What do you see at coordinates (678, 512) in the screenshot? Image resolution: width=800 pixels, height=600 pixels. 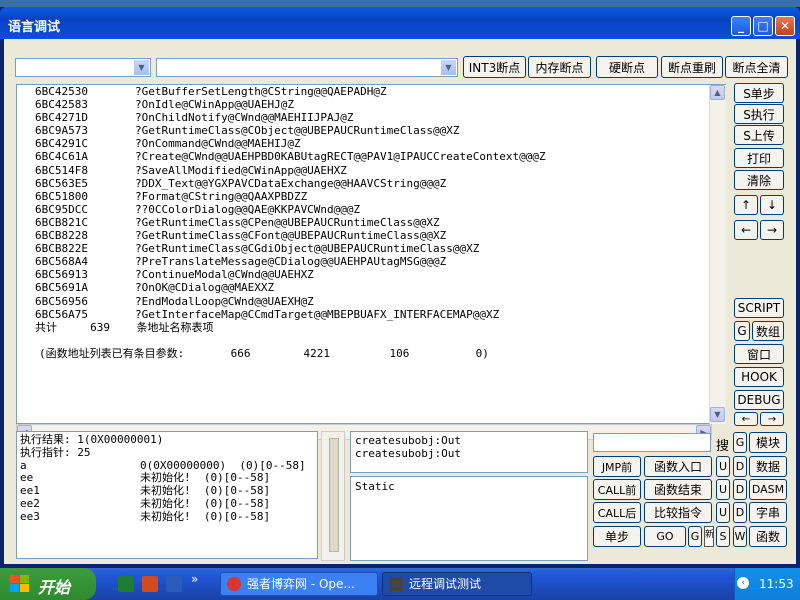 I see `compare-instr-button: 比较指令` at bounding box center [678, 512].